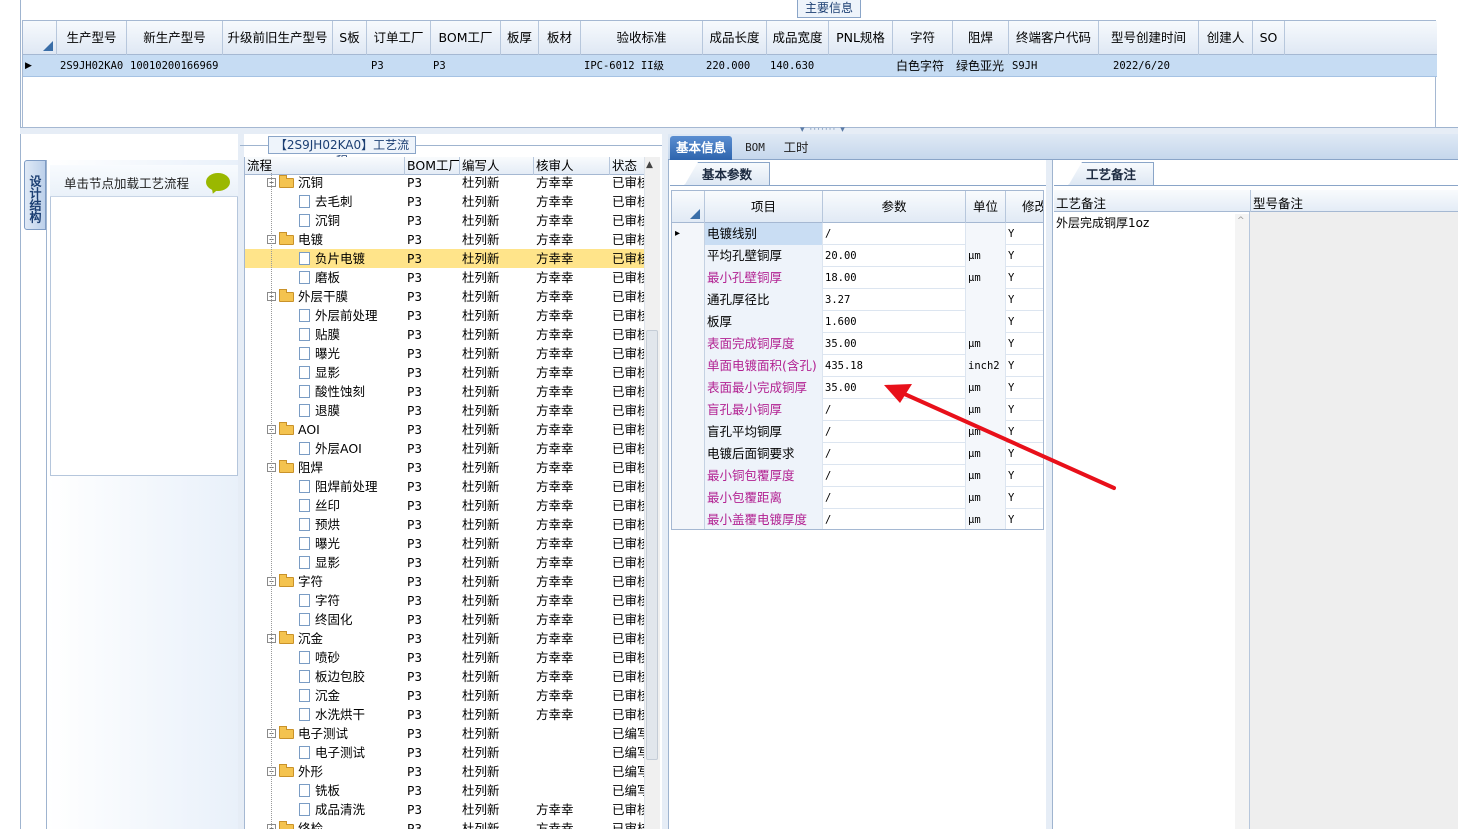  I want to click on col-header-create-time: 型号创建时间, so click(1149, 38).